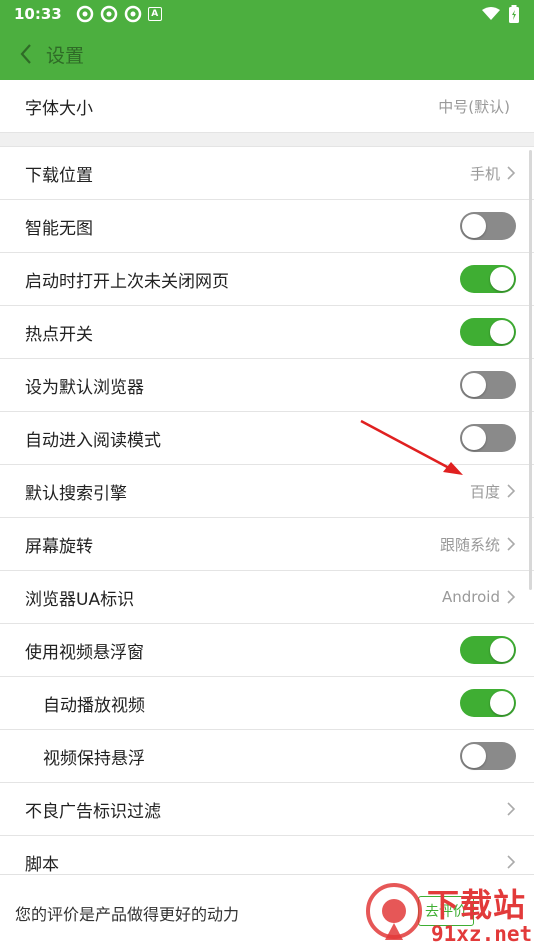  Describe the element at coordinates (267, 226) in the screenshot. I see `setting-smart-no-image: 智能无图` at that location.